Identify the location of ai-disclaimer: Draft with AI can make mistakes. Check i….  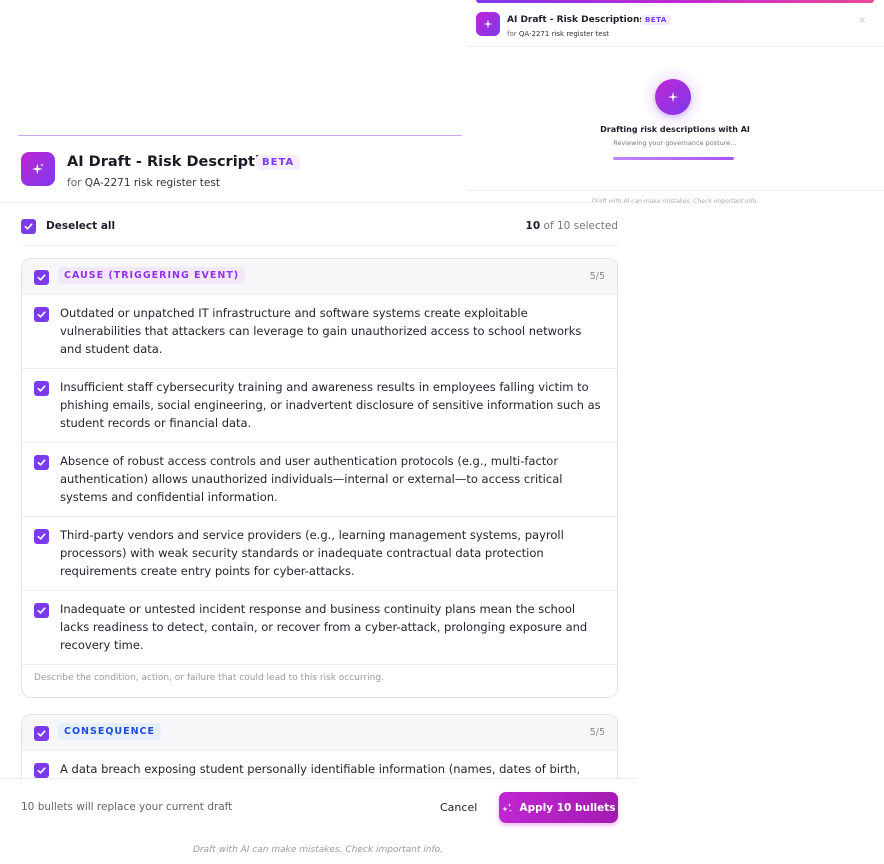
(318, 850).